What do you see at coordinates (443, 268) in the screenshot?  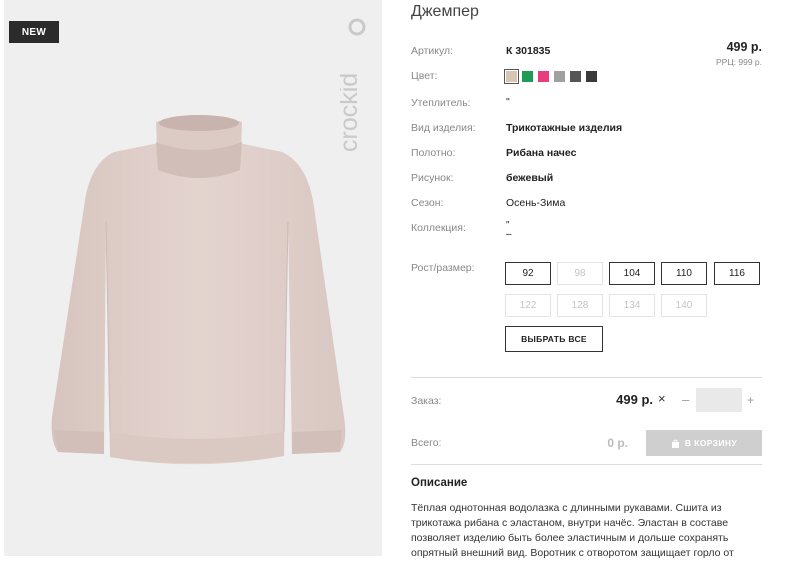 I see `size-label: Рост/размер:` at bounding box center [443, 268].